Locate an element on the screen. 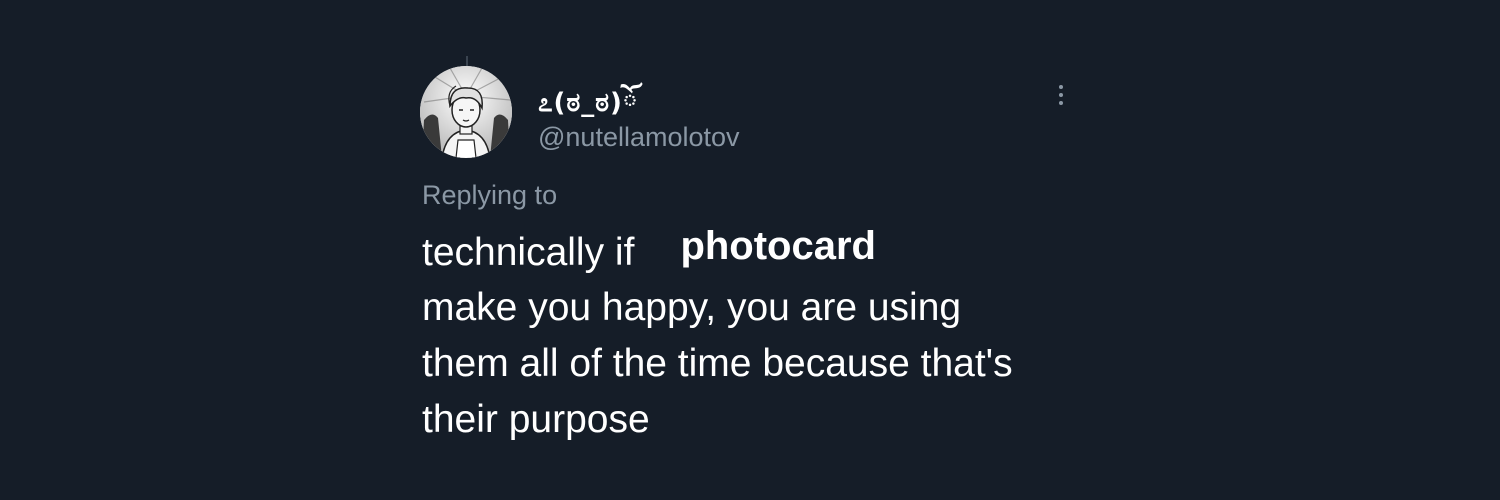 This screenshot has width=1500, height=500. tweet-text-line-4: their purpose is located at coordinates (536, 419).